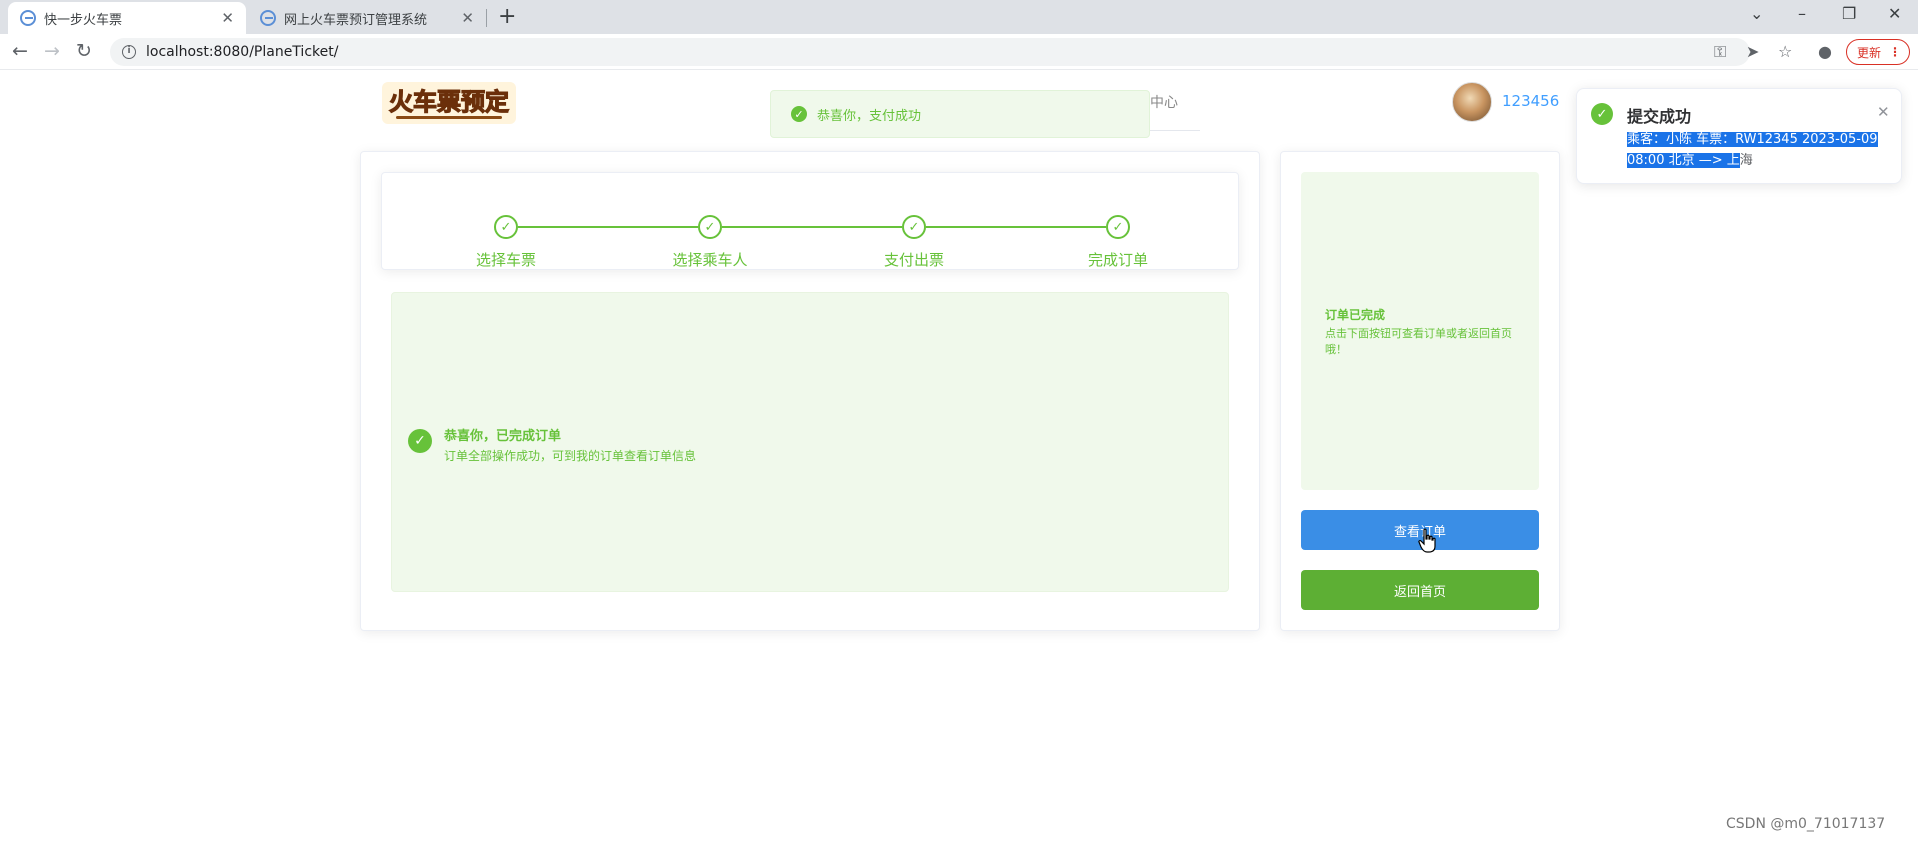 The image size is (1918, 842). Describe the element at coordinates (960, 114) in the screenshot. I see `success-message: ✓ 恭喜你，支付成功` at that location.